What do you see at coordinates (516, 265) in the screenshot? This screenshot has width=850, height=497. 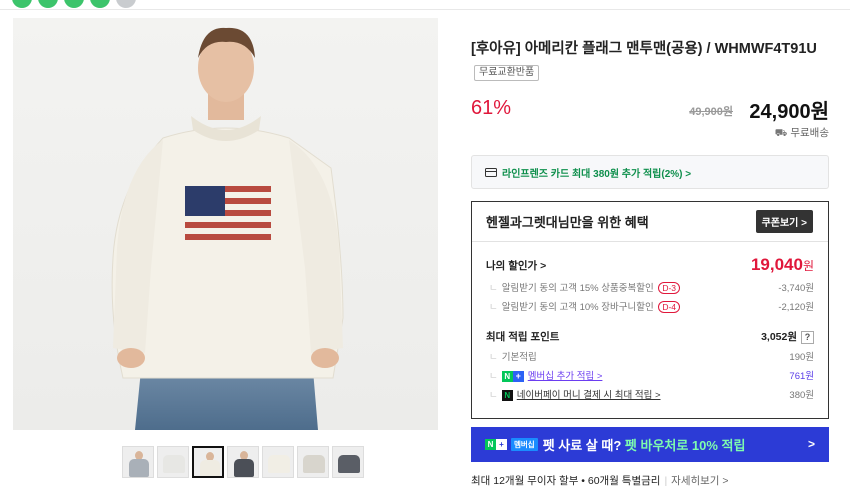 I see `my-discount-label: 나의 할인가 >` at bounding box center [516, 265].